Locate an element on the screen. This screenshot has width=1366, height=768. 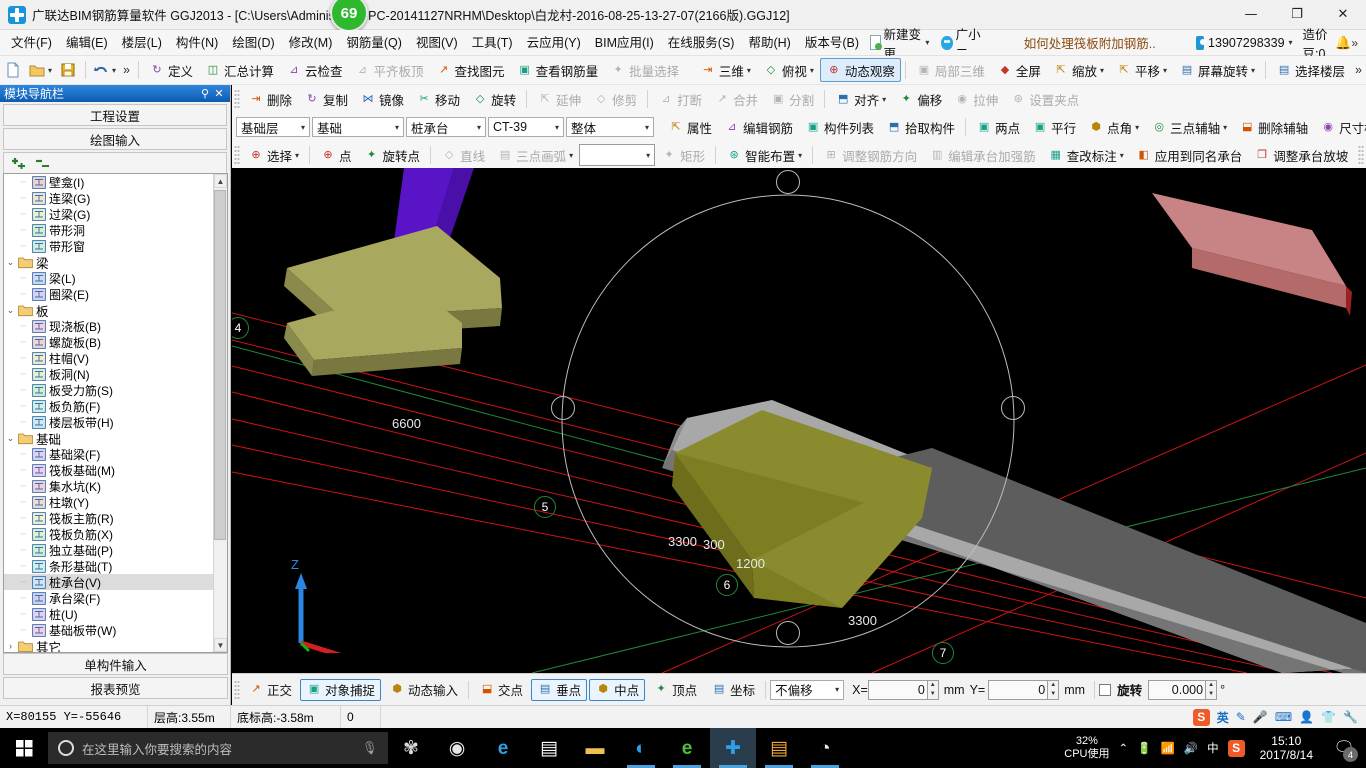
cloud-check-button: ⊿ 云检查 is located at coordinates (314, 70).